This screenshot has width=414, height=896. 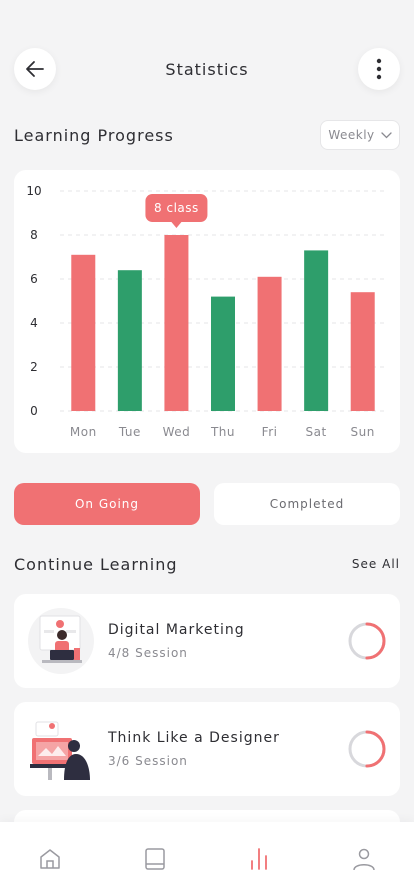 I want to click on y-tick-label: 10, so click(x=33, y=191).